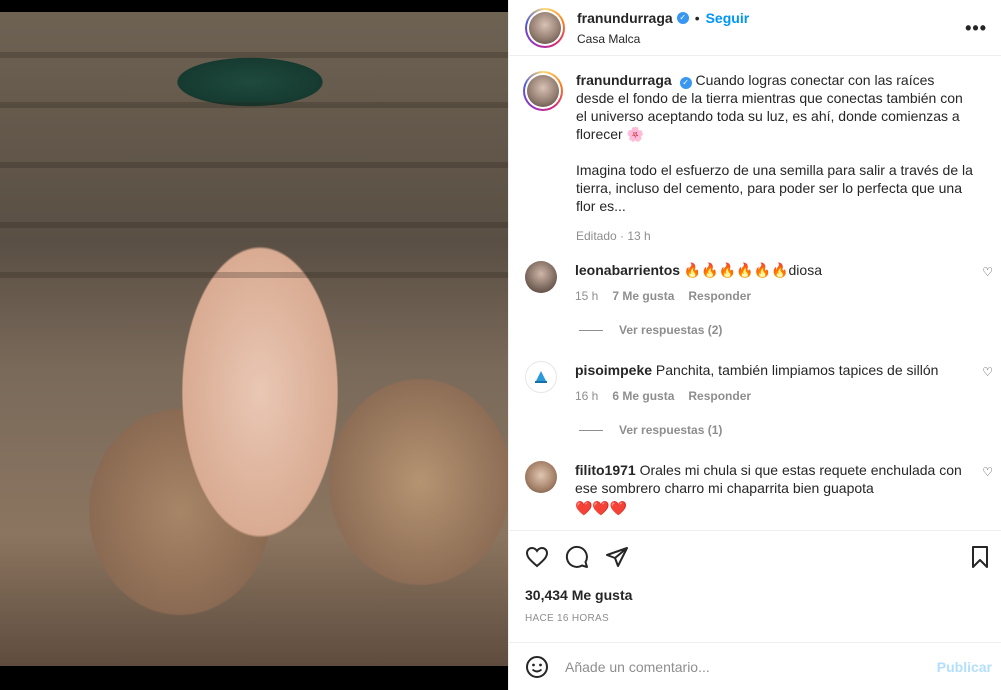  Describe the element at coordinates (755, 586) in the screenshot. I see `post-actions: 30,434 Me gusta HACE 16 HORAS` at that location.